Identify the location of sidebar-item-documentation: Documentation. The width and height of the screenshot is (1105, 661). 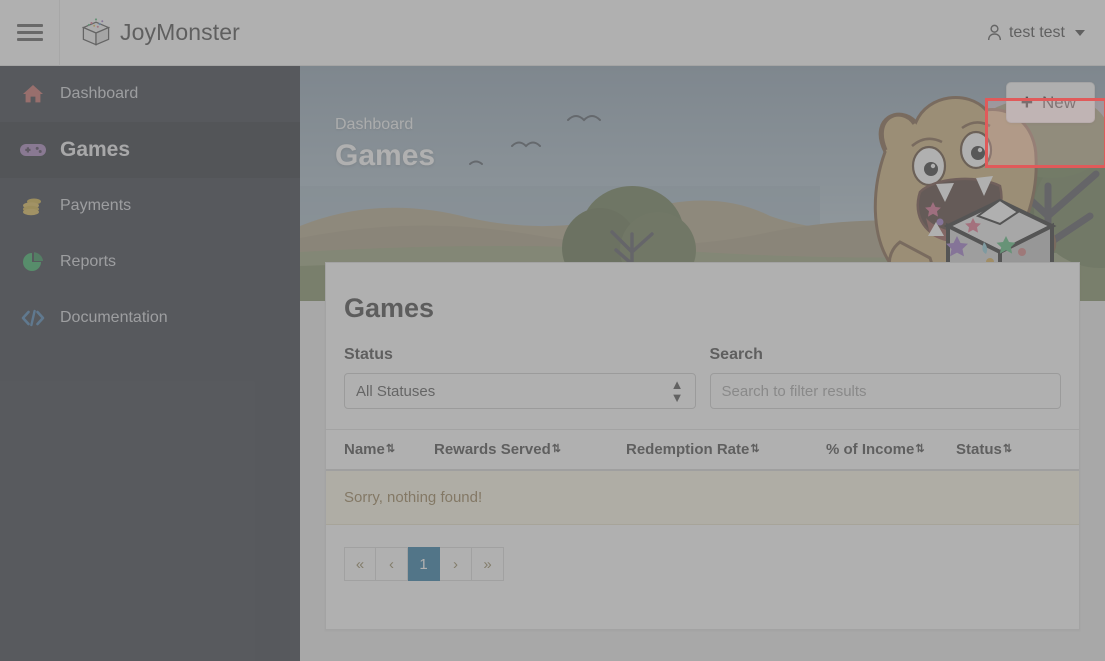
(150, 318).